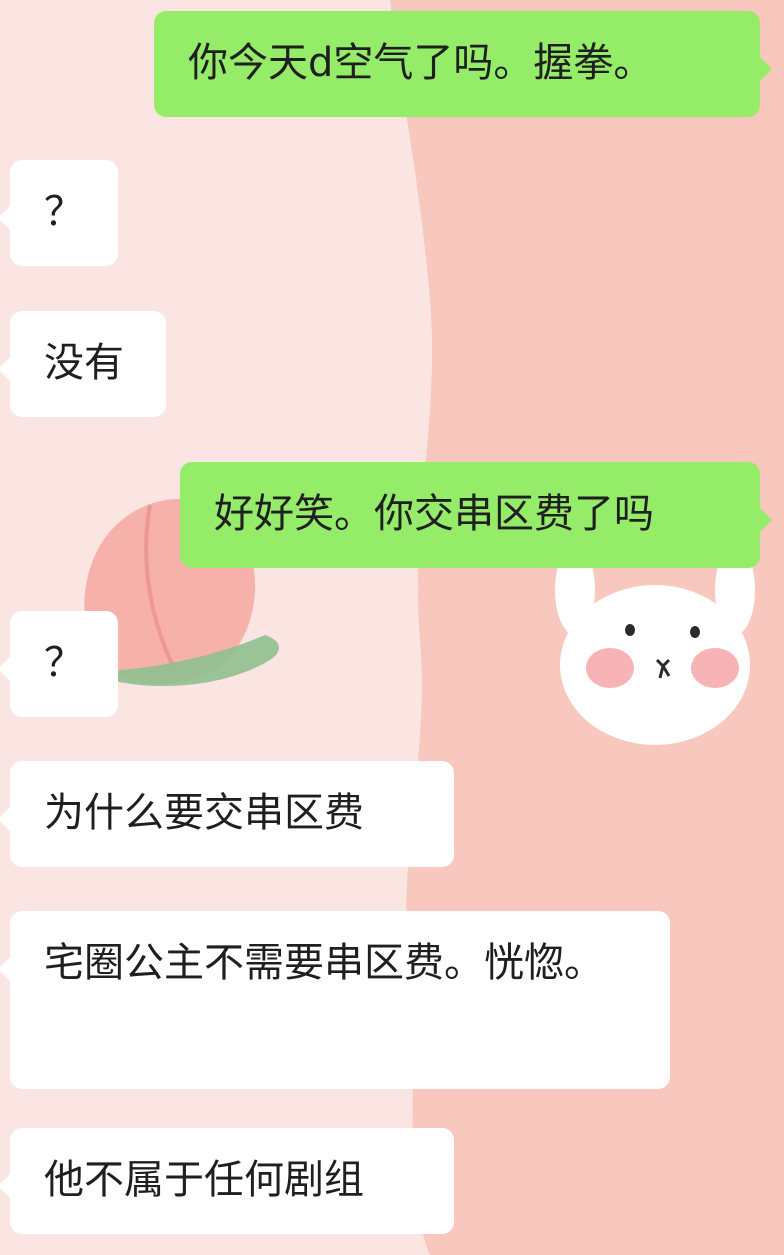 The width and height of the screenshot is (784, 1255). I want to click on message-bubble-incoming: 没有, so click(83, 364).